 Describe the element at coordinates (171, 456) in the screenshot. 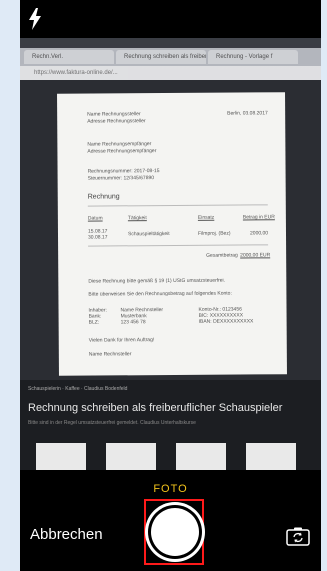

I see `video-thumbnails` at that location.